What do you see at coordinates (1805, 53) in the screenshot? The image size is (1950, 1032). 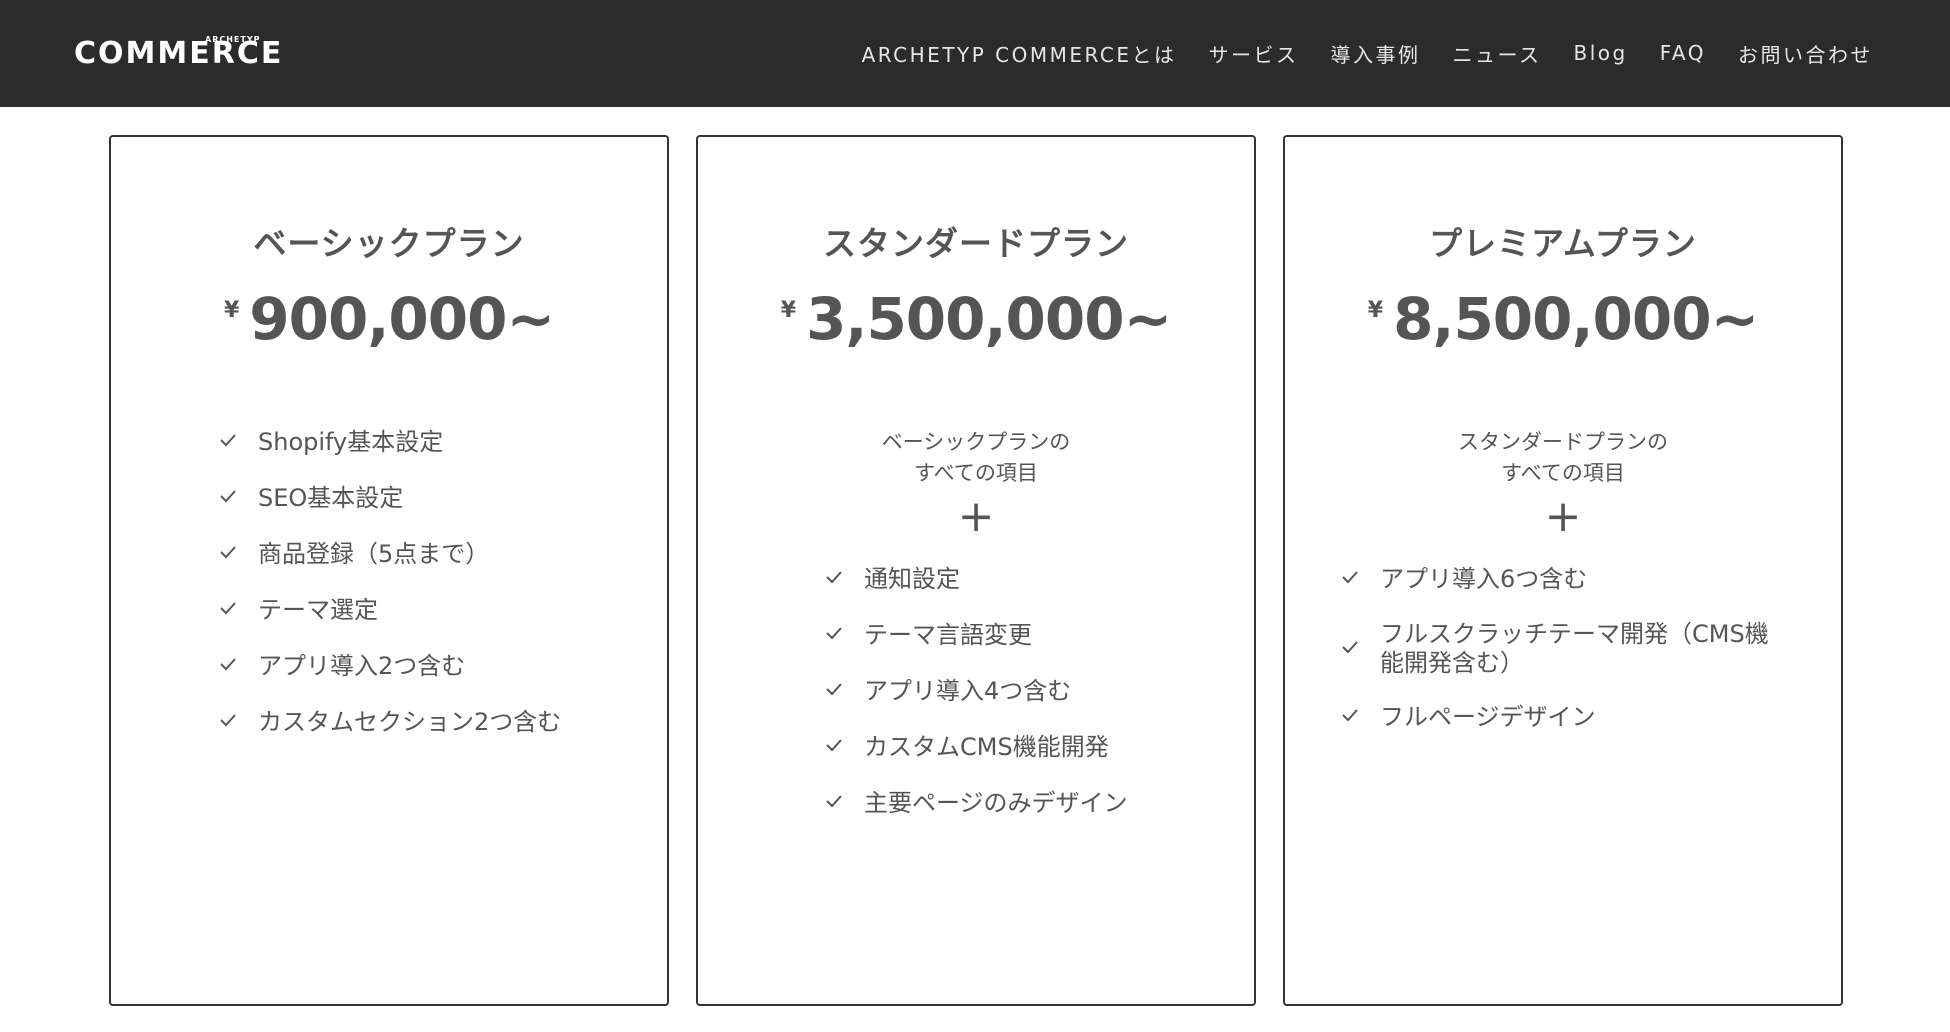 I see `nav-item-contact: お問い合わせ` at bounding box center [1805, 53].